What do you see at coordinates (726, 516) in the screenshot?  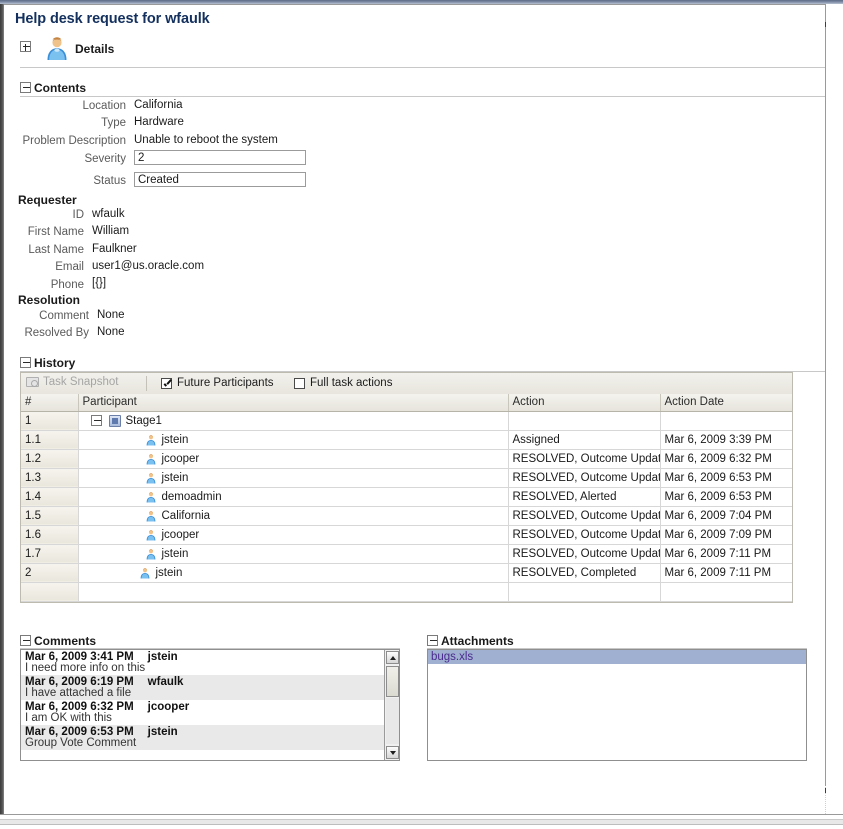 I see `cell-action-date: Mar 6, 2009 7:04 PM` at bounding box center [726, 516].